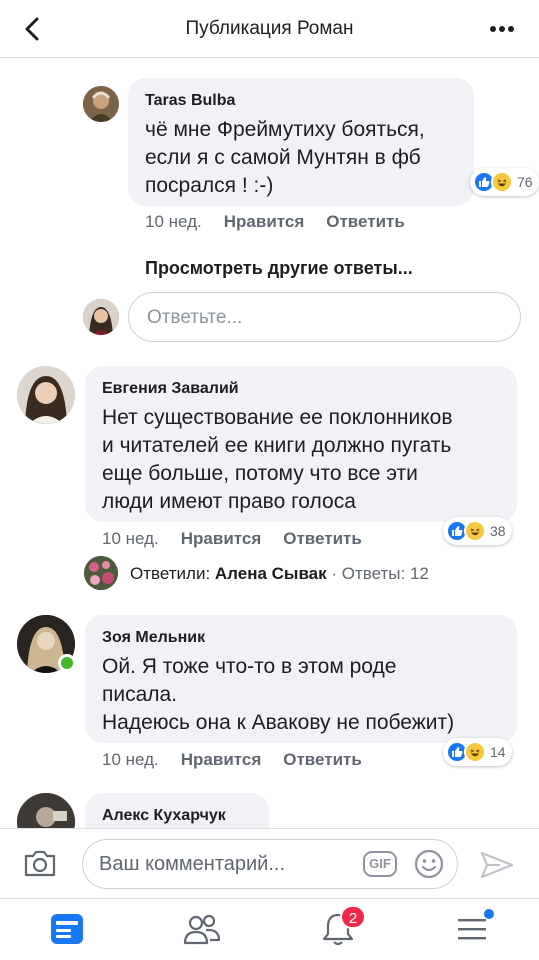 Image resolution: width=539 pixels, height=960 pixels. Describe the element at coordinates (489, 914) in the screenshot. I see `menu-update-dot` at that location.